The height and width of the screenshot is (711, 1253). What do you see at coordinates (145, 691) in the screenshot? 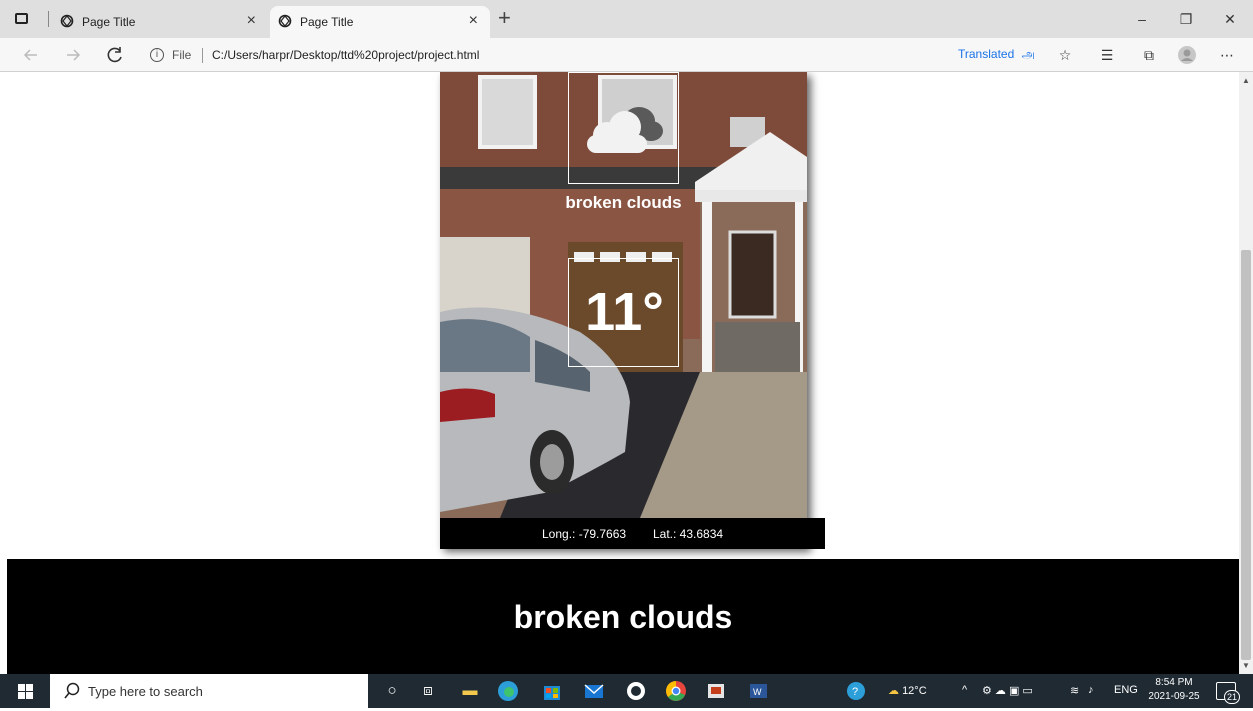
I see `search-placeholder: Type here to search` at bounding box center [145, 691].